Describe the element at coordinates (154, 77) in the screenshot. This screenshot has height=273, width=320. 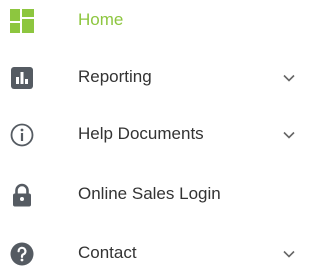
I see `nav-item-reporting: Reporting` at that location.